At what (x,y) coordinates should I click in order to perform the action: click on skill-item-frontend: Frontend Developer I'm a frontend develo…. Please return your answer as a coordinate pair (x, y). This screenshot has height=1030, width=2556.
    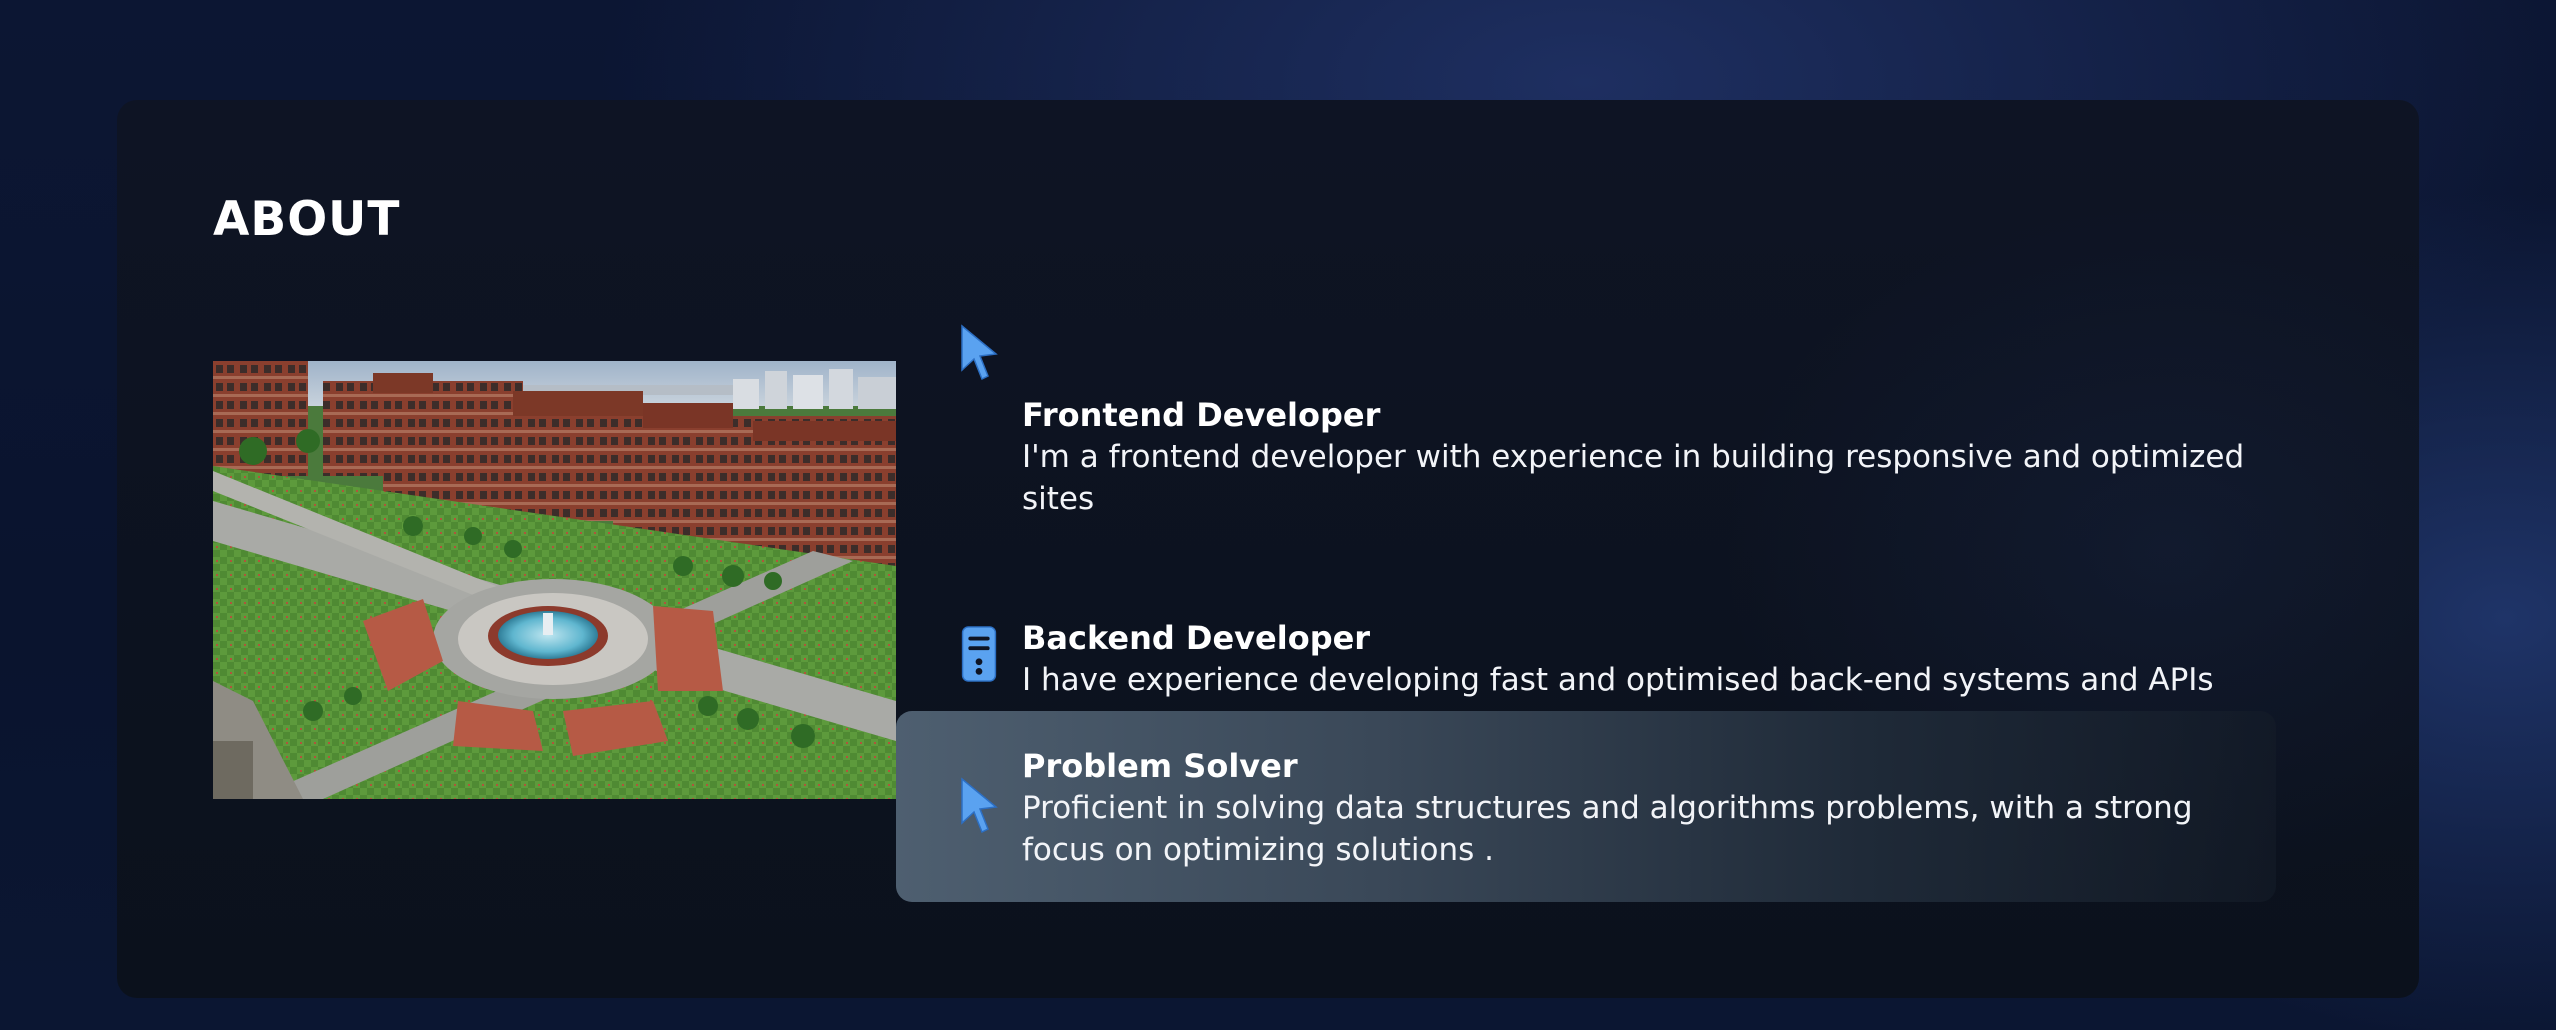
    Looking at the image, I should click on (1586, 398).